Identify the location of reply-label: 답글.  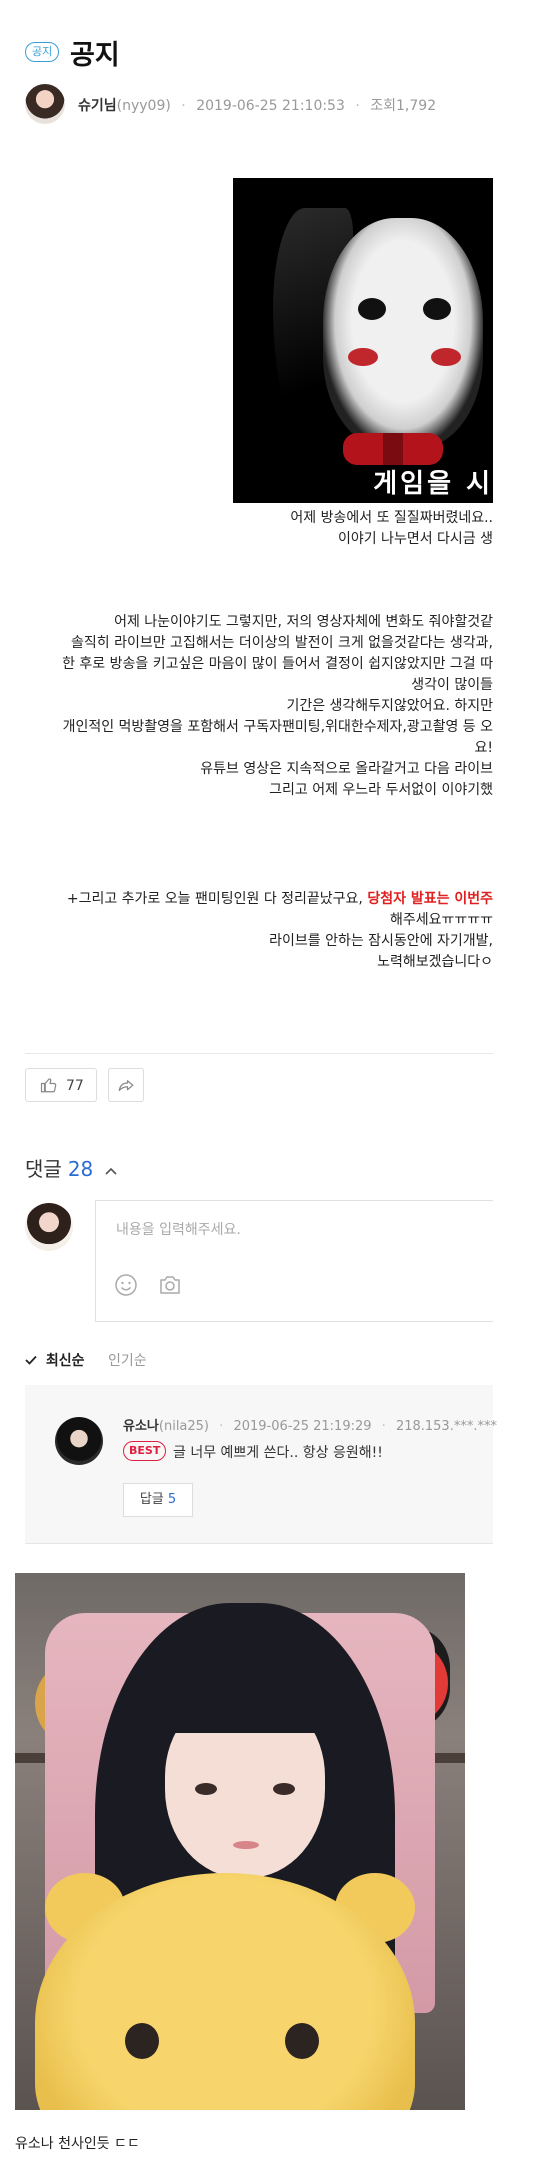
(151, 1499).